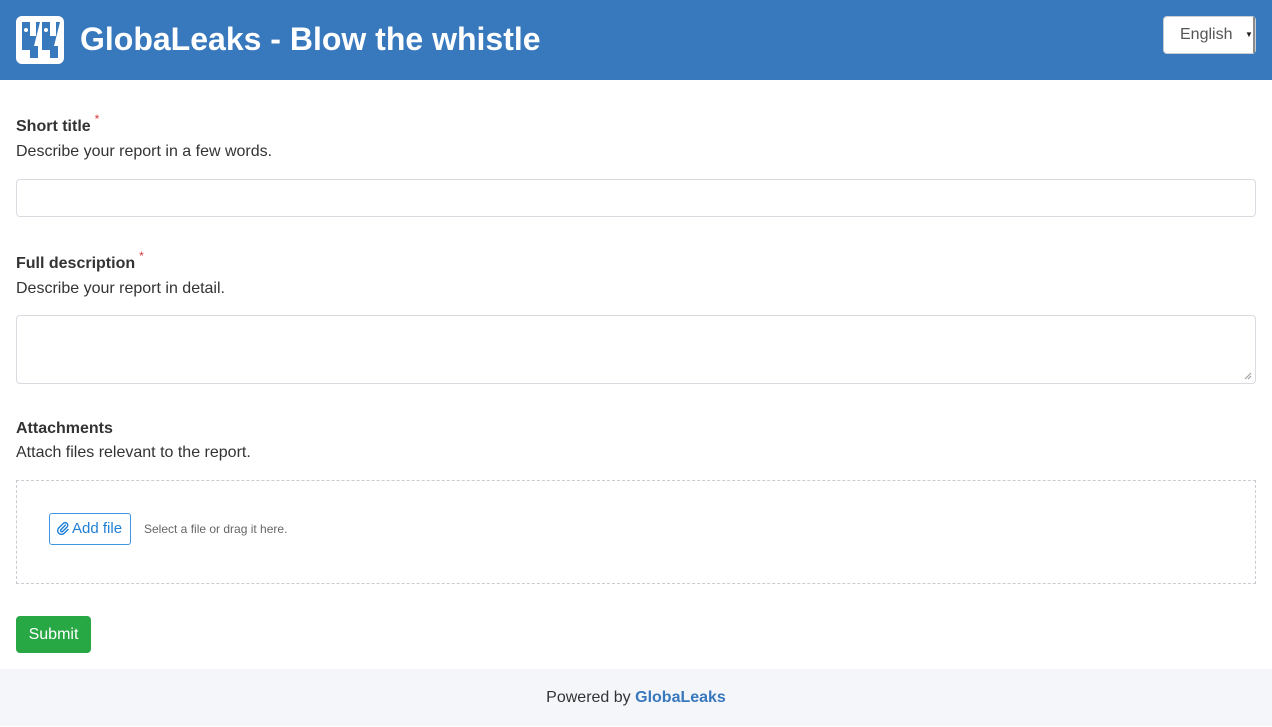 This screenshot has height=727, width=1272. Describe the element at coordinates (76, 263) in the screenshot. I see `full-description-label-text: Full description` at that location.